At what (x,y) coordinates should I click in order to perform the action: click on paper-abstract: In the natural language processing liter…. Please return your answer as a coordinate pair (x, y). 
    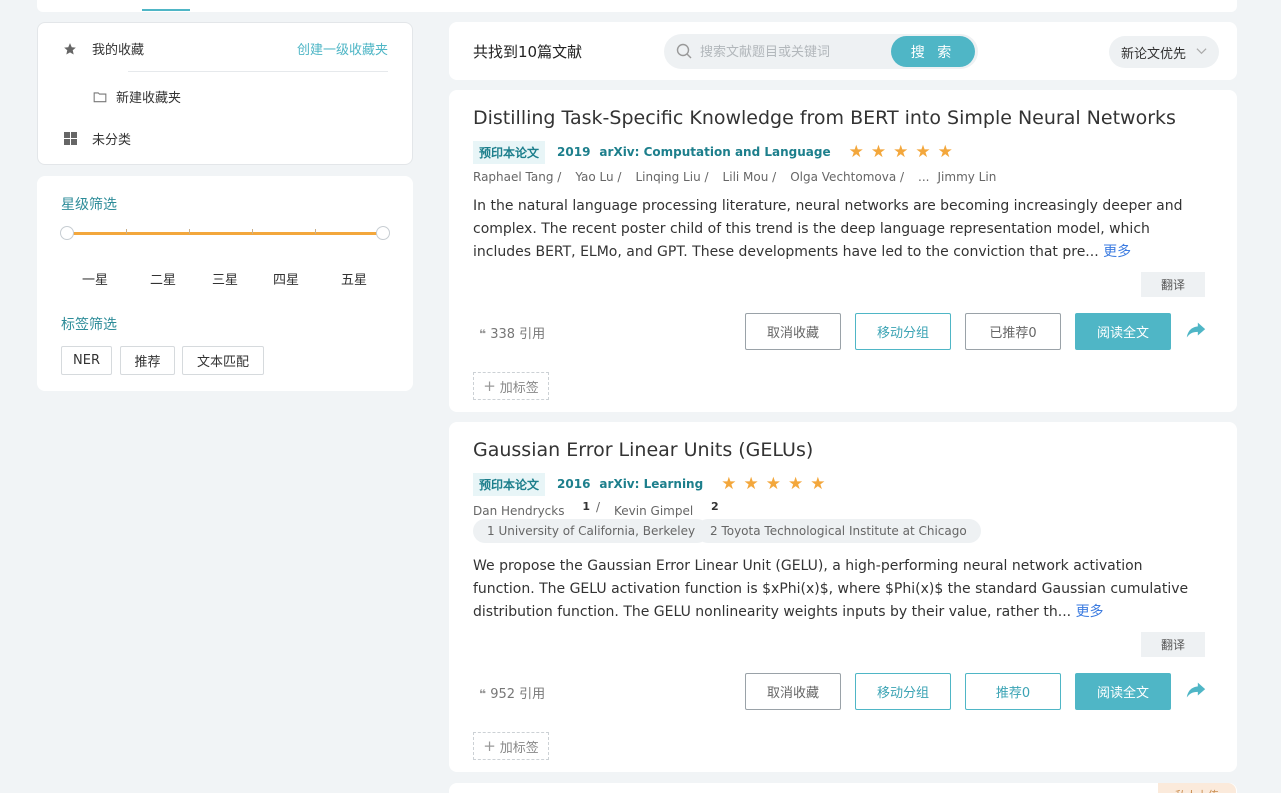
    Looking at the image, I should click on (840, 229).